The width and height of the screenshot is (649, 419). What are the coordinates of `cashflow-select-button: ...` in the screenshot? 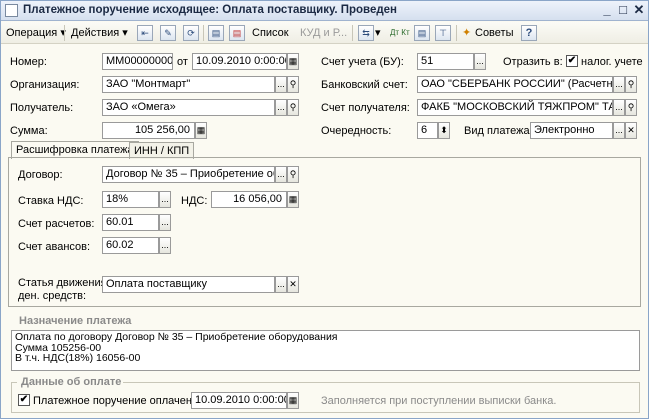 It's located at (281, 284).